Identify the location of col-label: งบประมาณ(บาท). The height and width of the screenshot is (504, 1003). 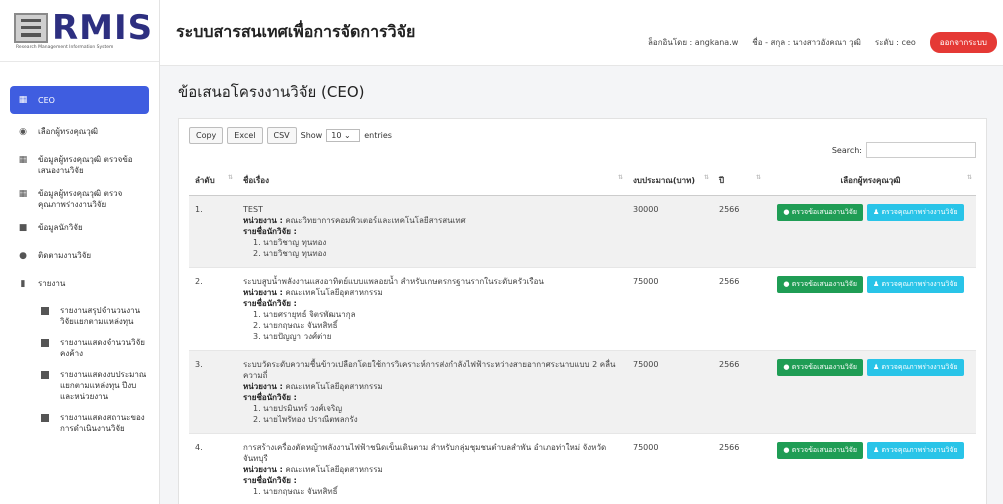
(664, 180).